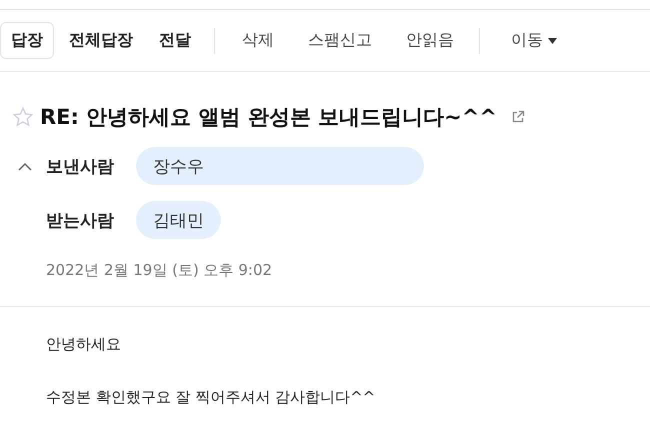 The height and width of the screenshot is (448, 650). What do you see at coordinates (280, 166) in the screenshot?
I see `sender-chip: 장수우` at bounding box center [280, 166].